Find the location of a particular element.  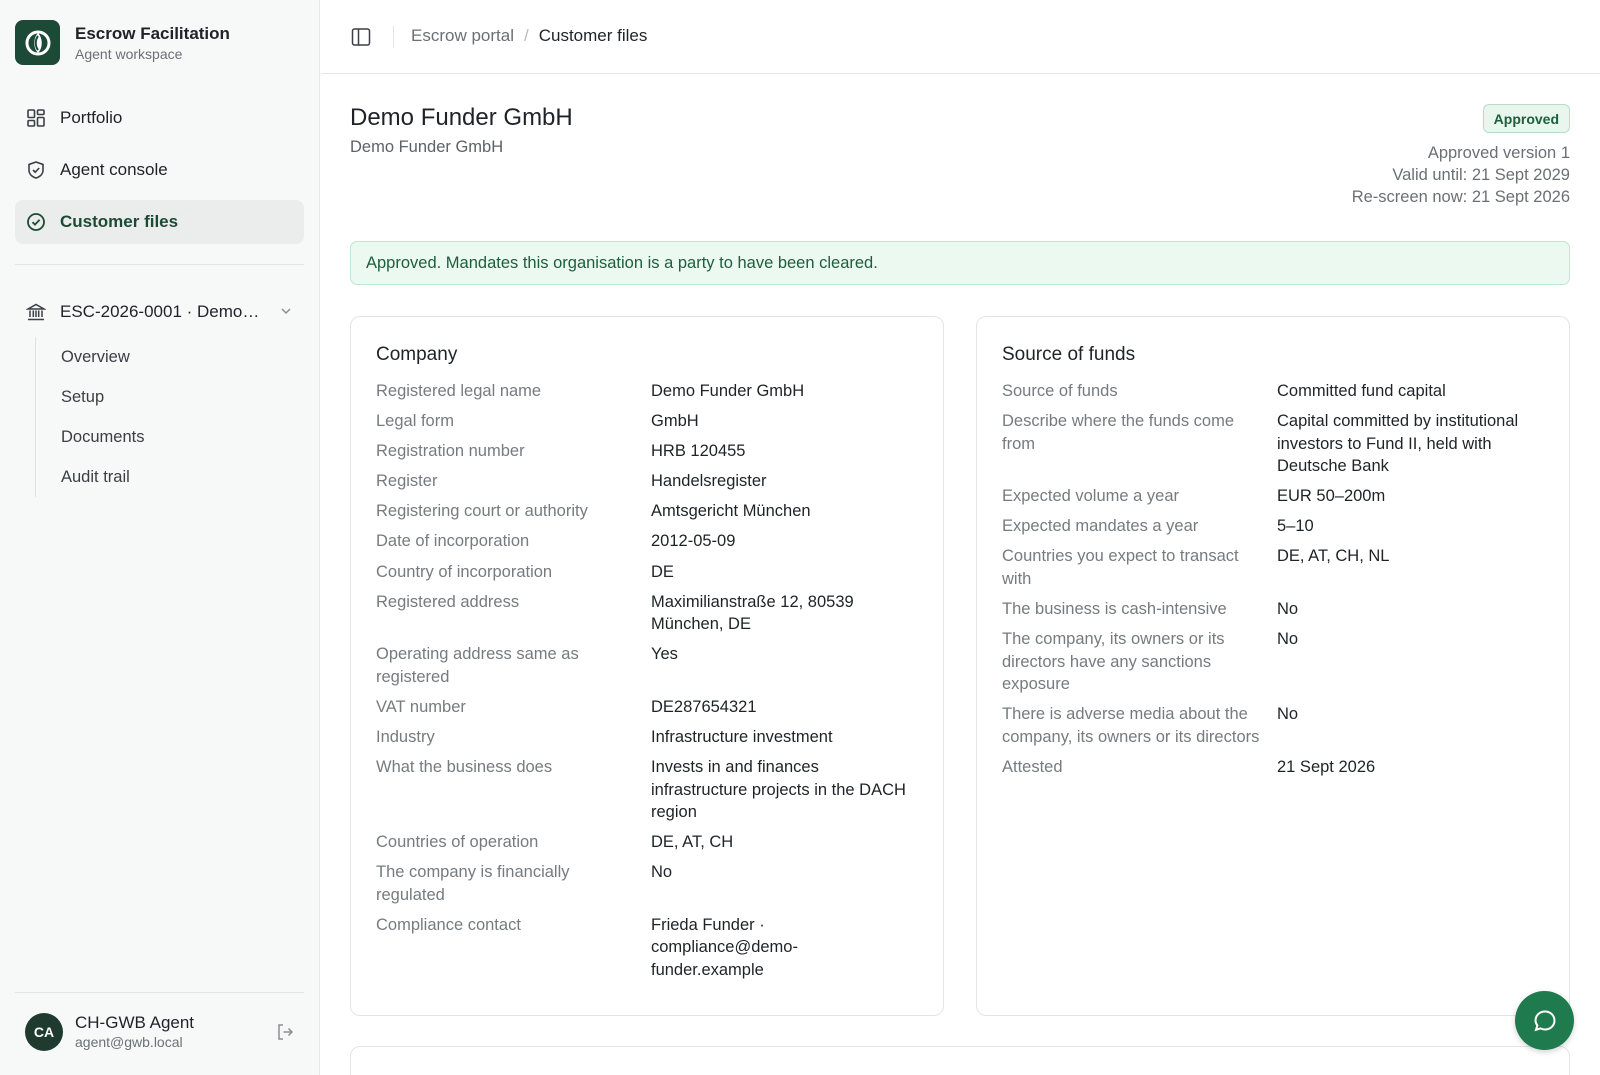

detail-label: Expected volume a year is located at coordinates (1091, 496).